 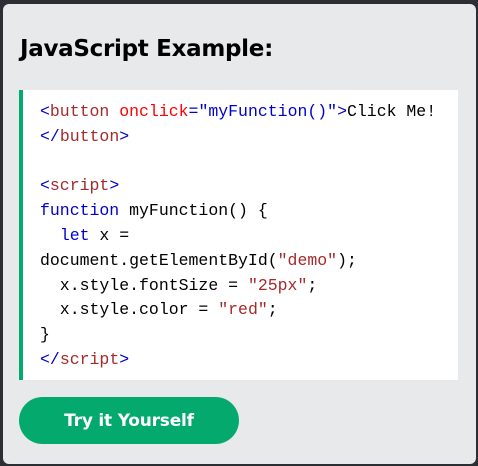 I want to click on code-token: function, so click(x=80, y=211).